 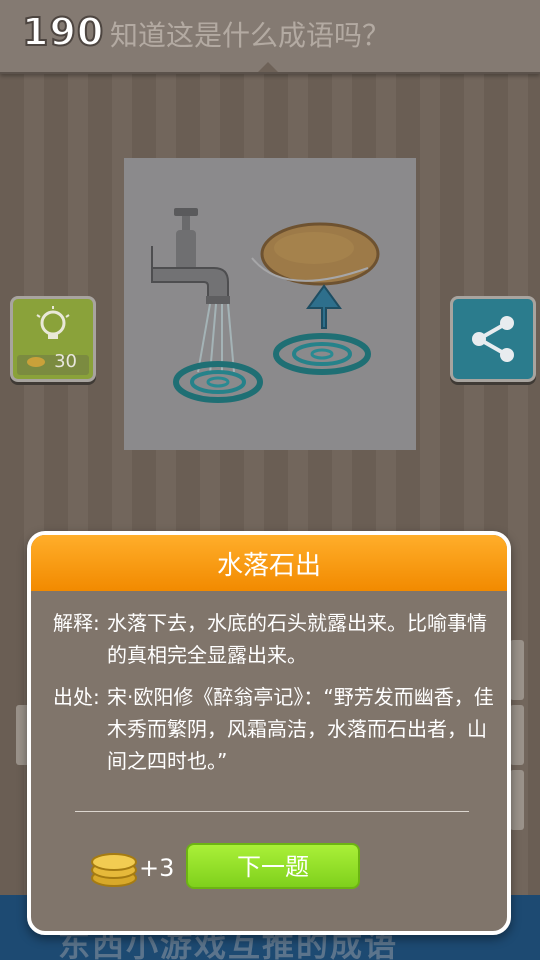 I want to click on source-label: 出处:, so click(x=76, y=697).